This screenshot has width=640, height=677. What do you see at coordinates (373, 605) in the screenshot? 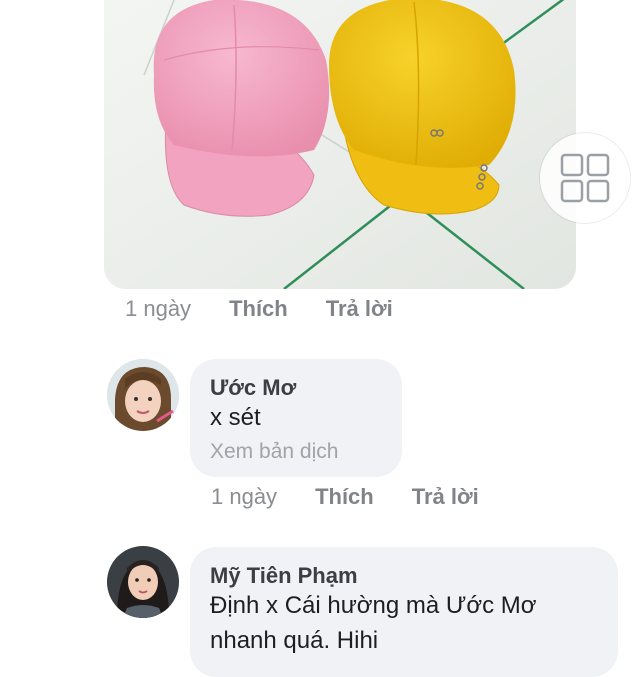
I see `comment-text-line: Định x Cái hường mà Ước Mơ` at bounding box center [373, 605].